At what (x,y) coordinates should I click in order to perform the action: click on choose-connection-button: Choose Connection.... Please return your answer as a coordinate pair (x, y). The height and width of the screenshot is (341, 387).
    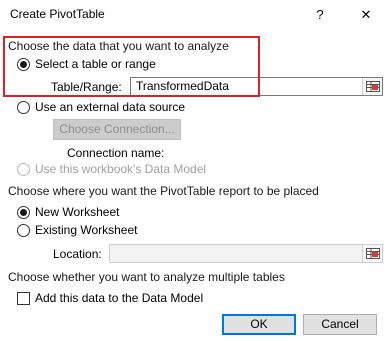
    Looking at the image, I should click on (117, 129).